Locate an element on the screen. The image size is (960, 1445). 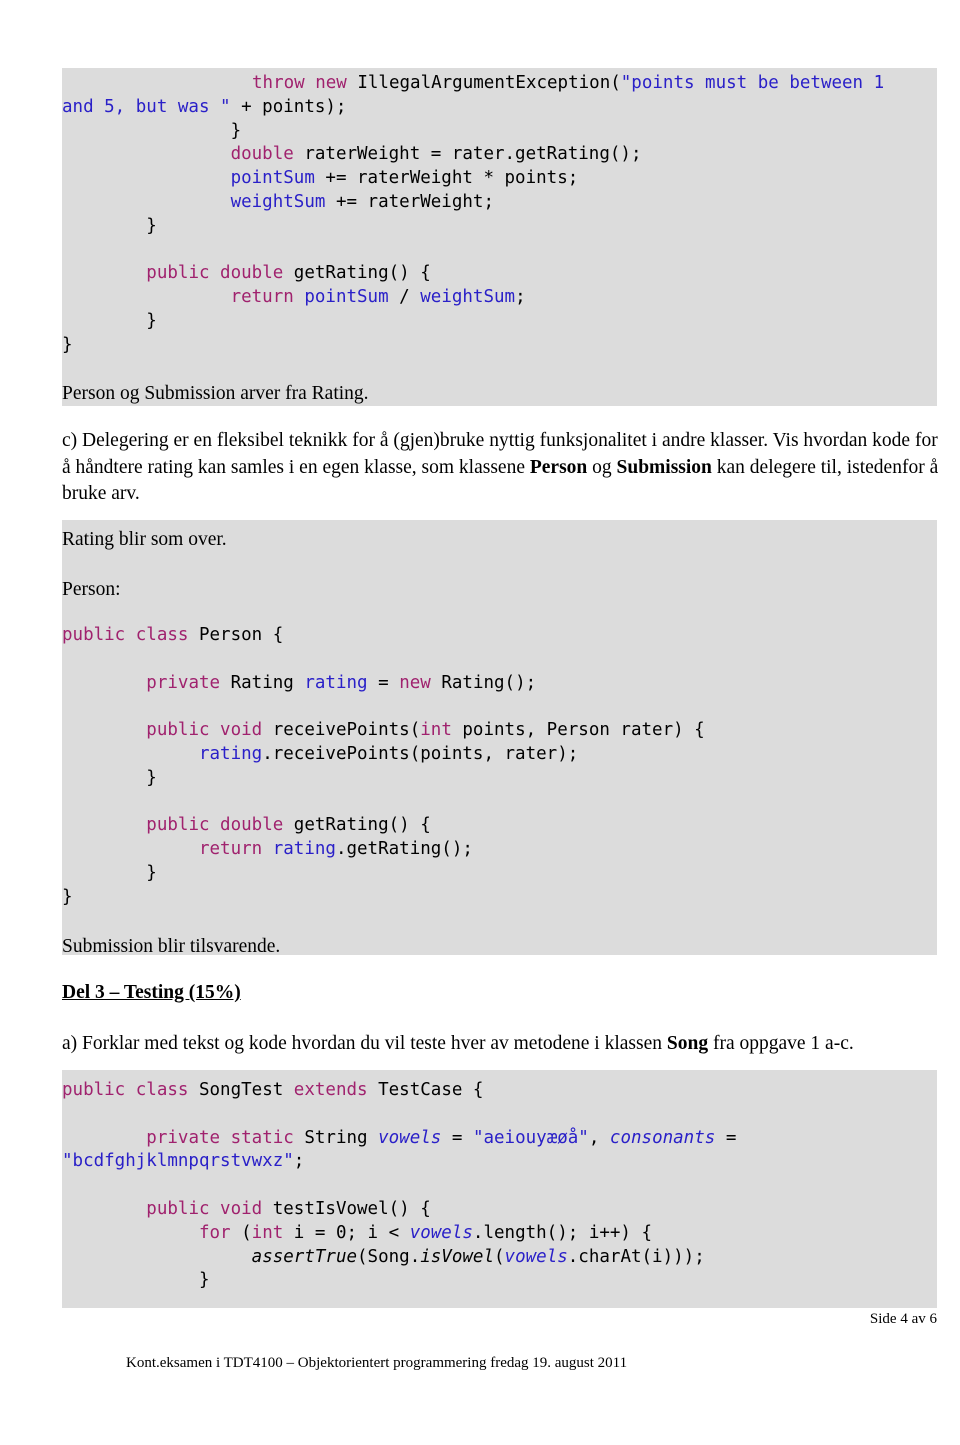
task-c-bold-submission: Submission is located at coordinates (664, 467).